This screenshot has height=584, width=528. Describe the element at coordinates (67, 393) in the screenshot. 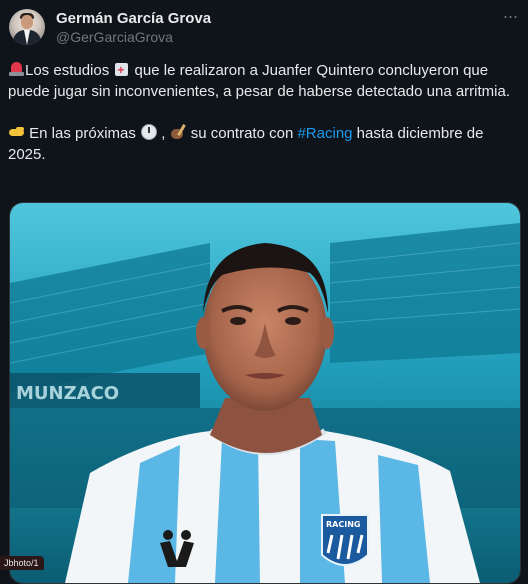

I see `stadium-sign-text: MUNZACO` at that location.